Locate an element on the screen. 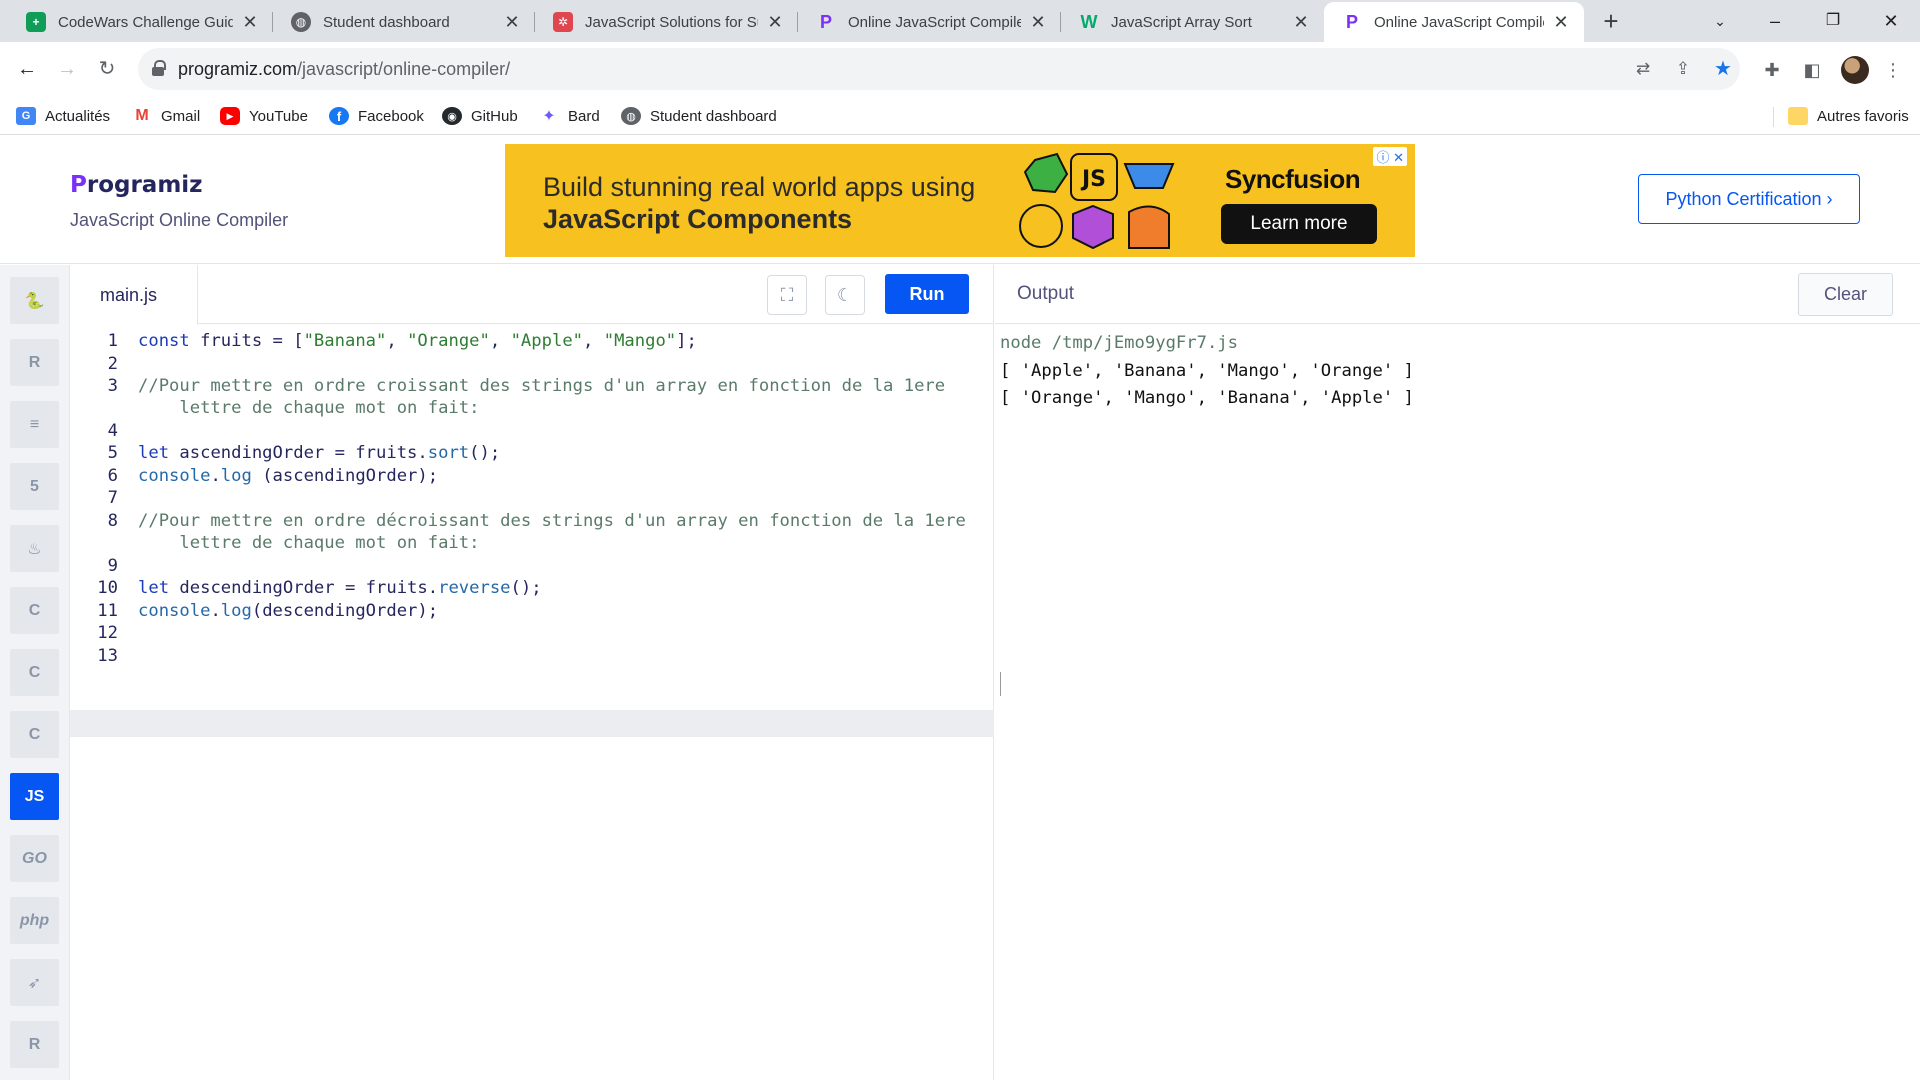 The width and height of the screenshot is (1920, 1080). extensions-icon: ✚ is located at coordinates (1772, 70).